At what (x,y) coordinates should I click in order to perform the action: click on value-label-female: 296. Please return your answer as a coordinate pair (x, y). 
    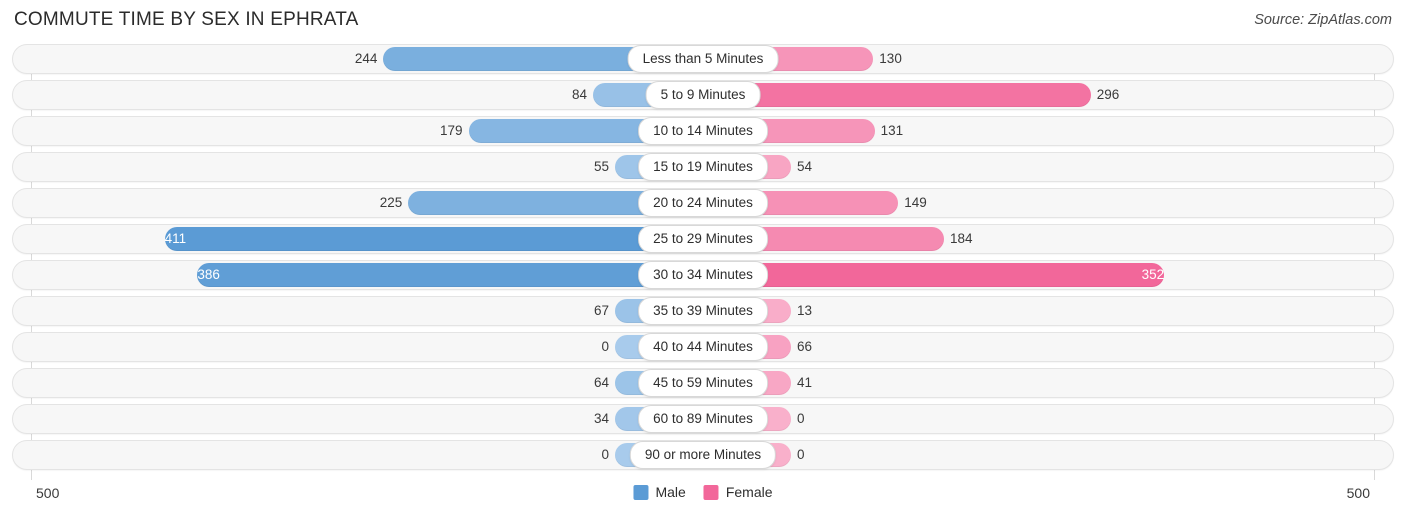
    Looking at the image, I should click on (1108, 94).